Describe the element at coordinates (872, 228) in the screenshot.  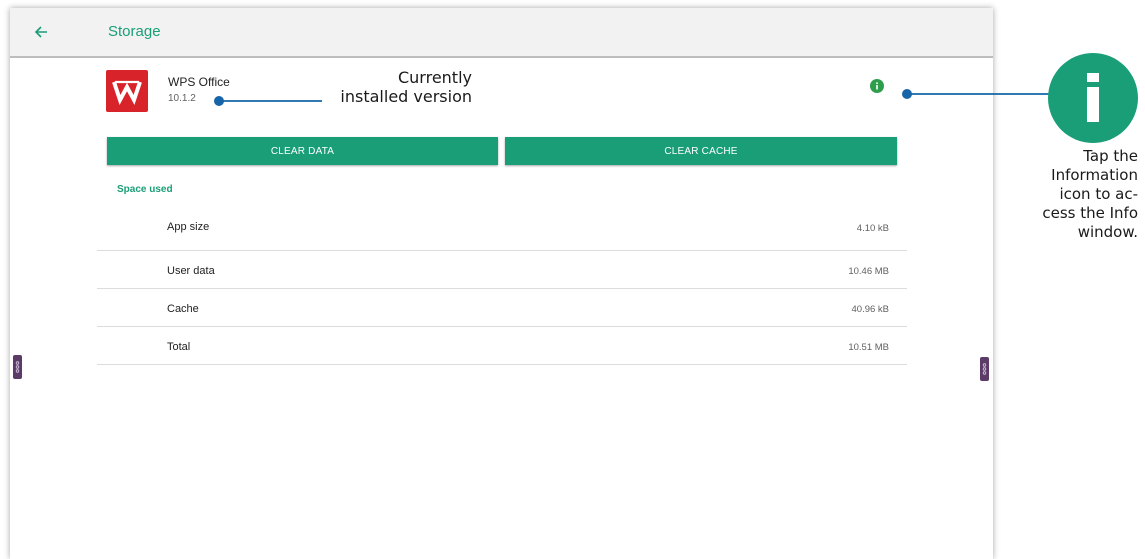
I see `list-item-value: 4.10 kB` at that location.